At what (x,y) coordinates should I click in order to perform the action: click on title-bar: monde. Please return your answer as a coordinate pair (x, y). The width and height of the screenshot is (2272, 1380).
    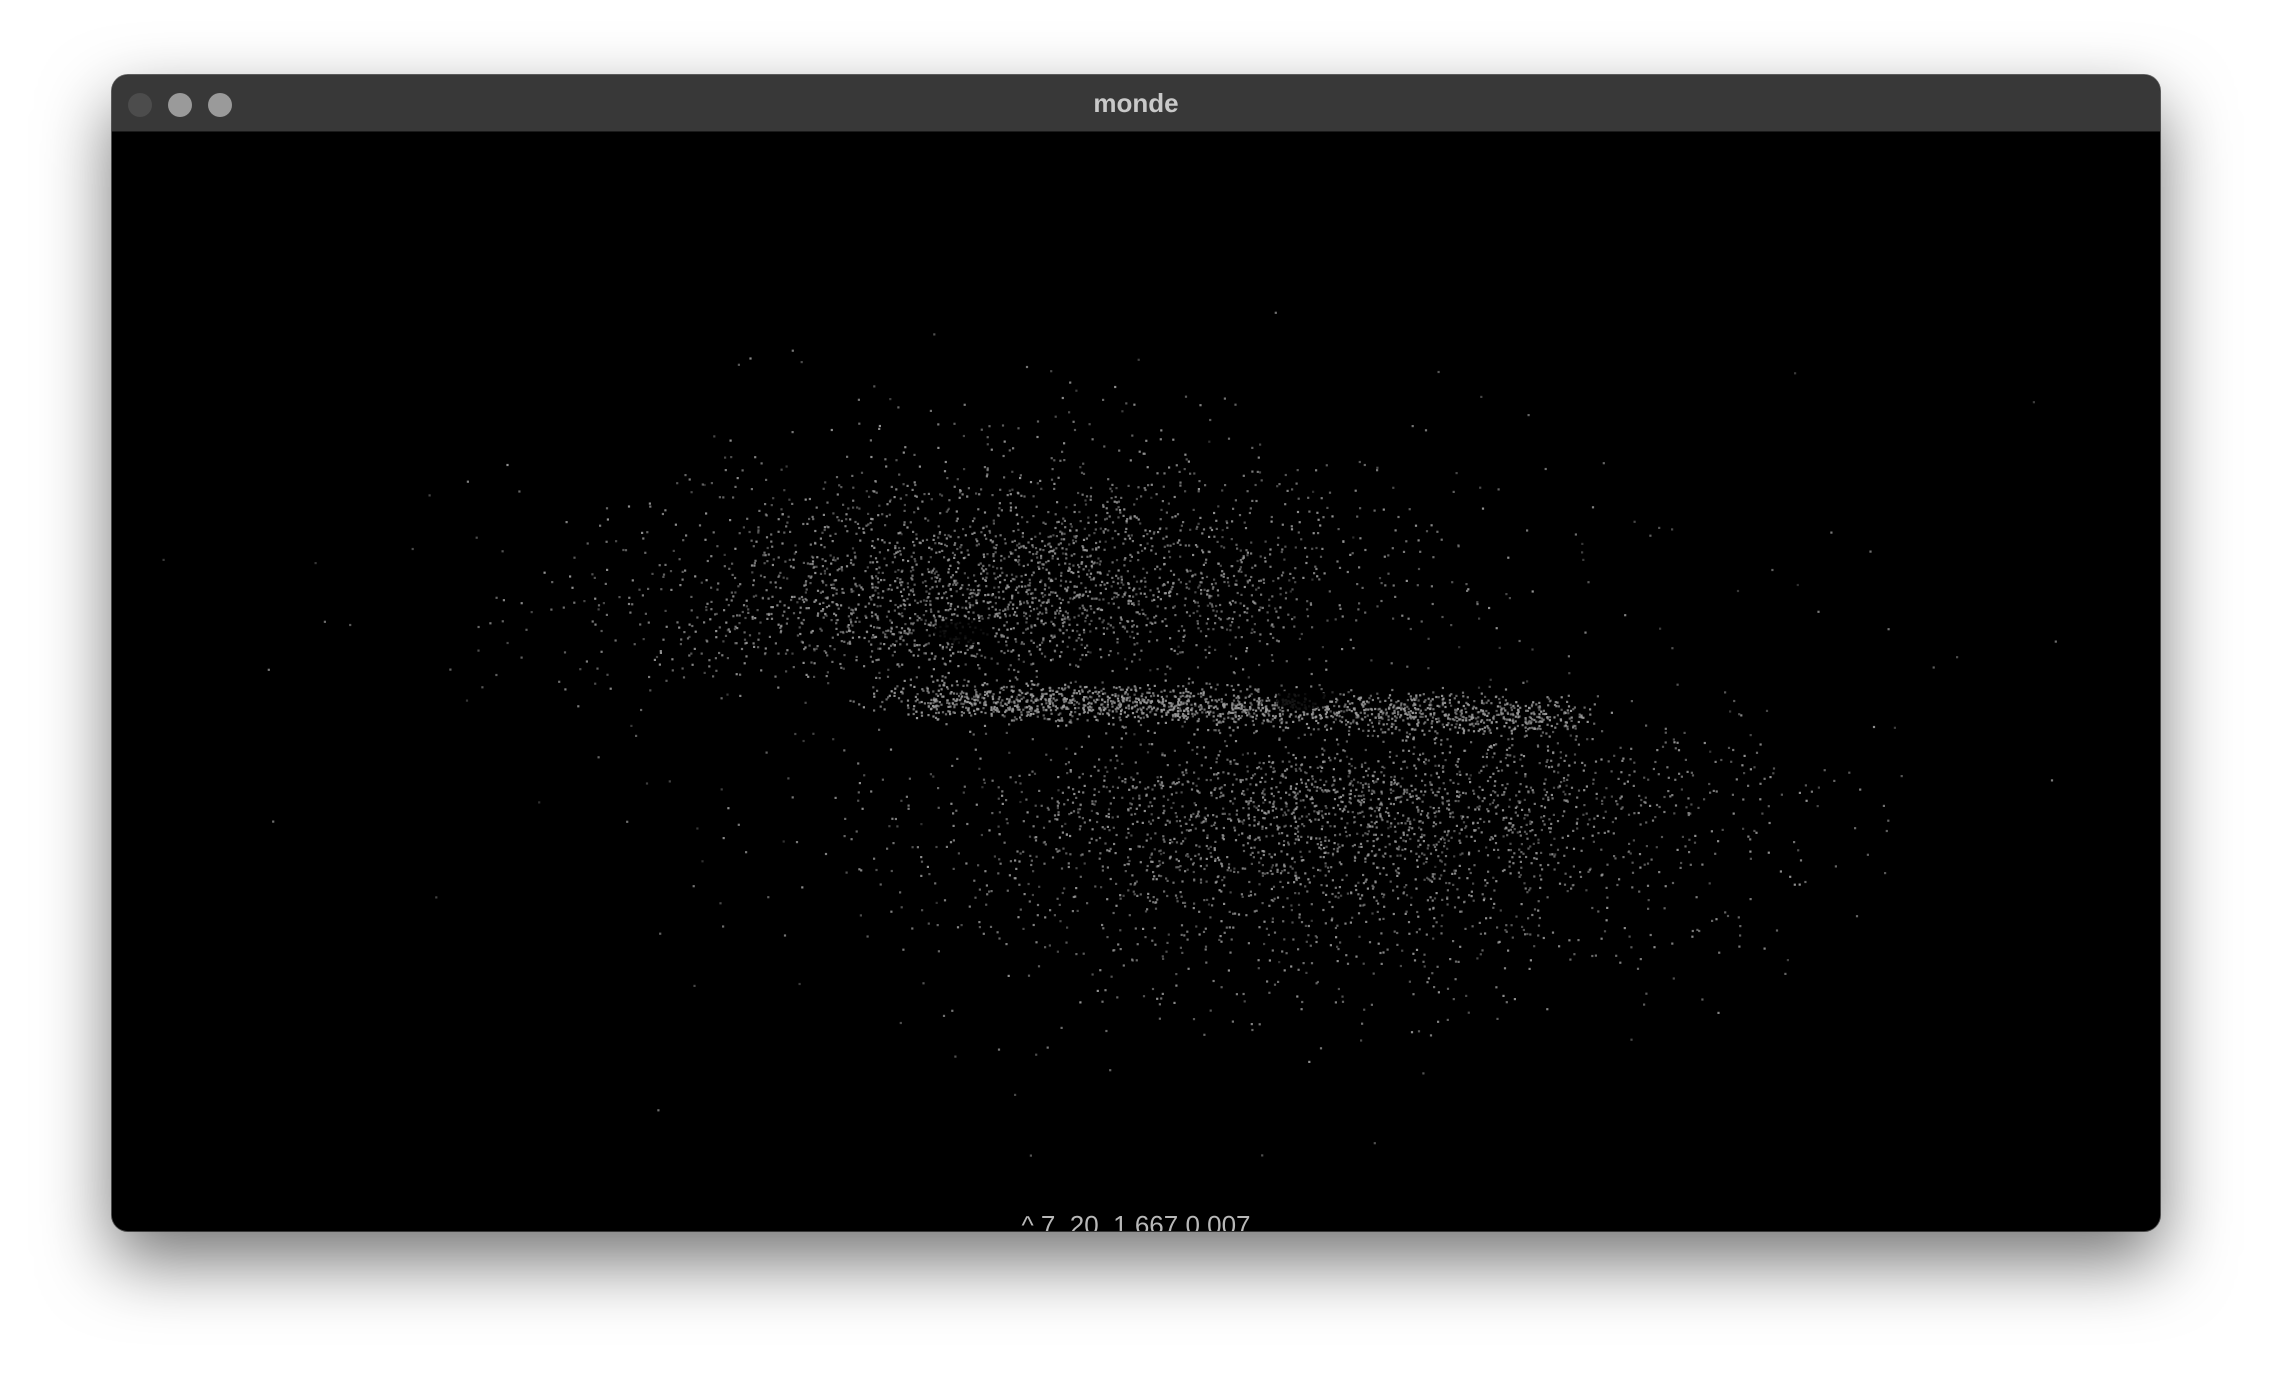
    Looking at the image, I should click on (1136, 103).